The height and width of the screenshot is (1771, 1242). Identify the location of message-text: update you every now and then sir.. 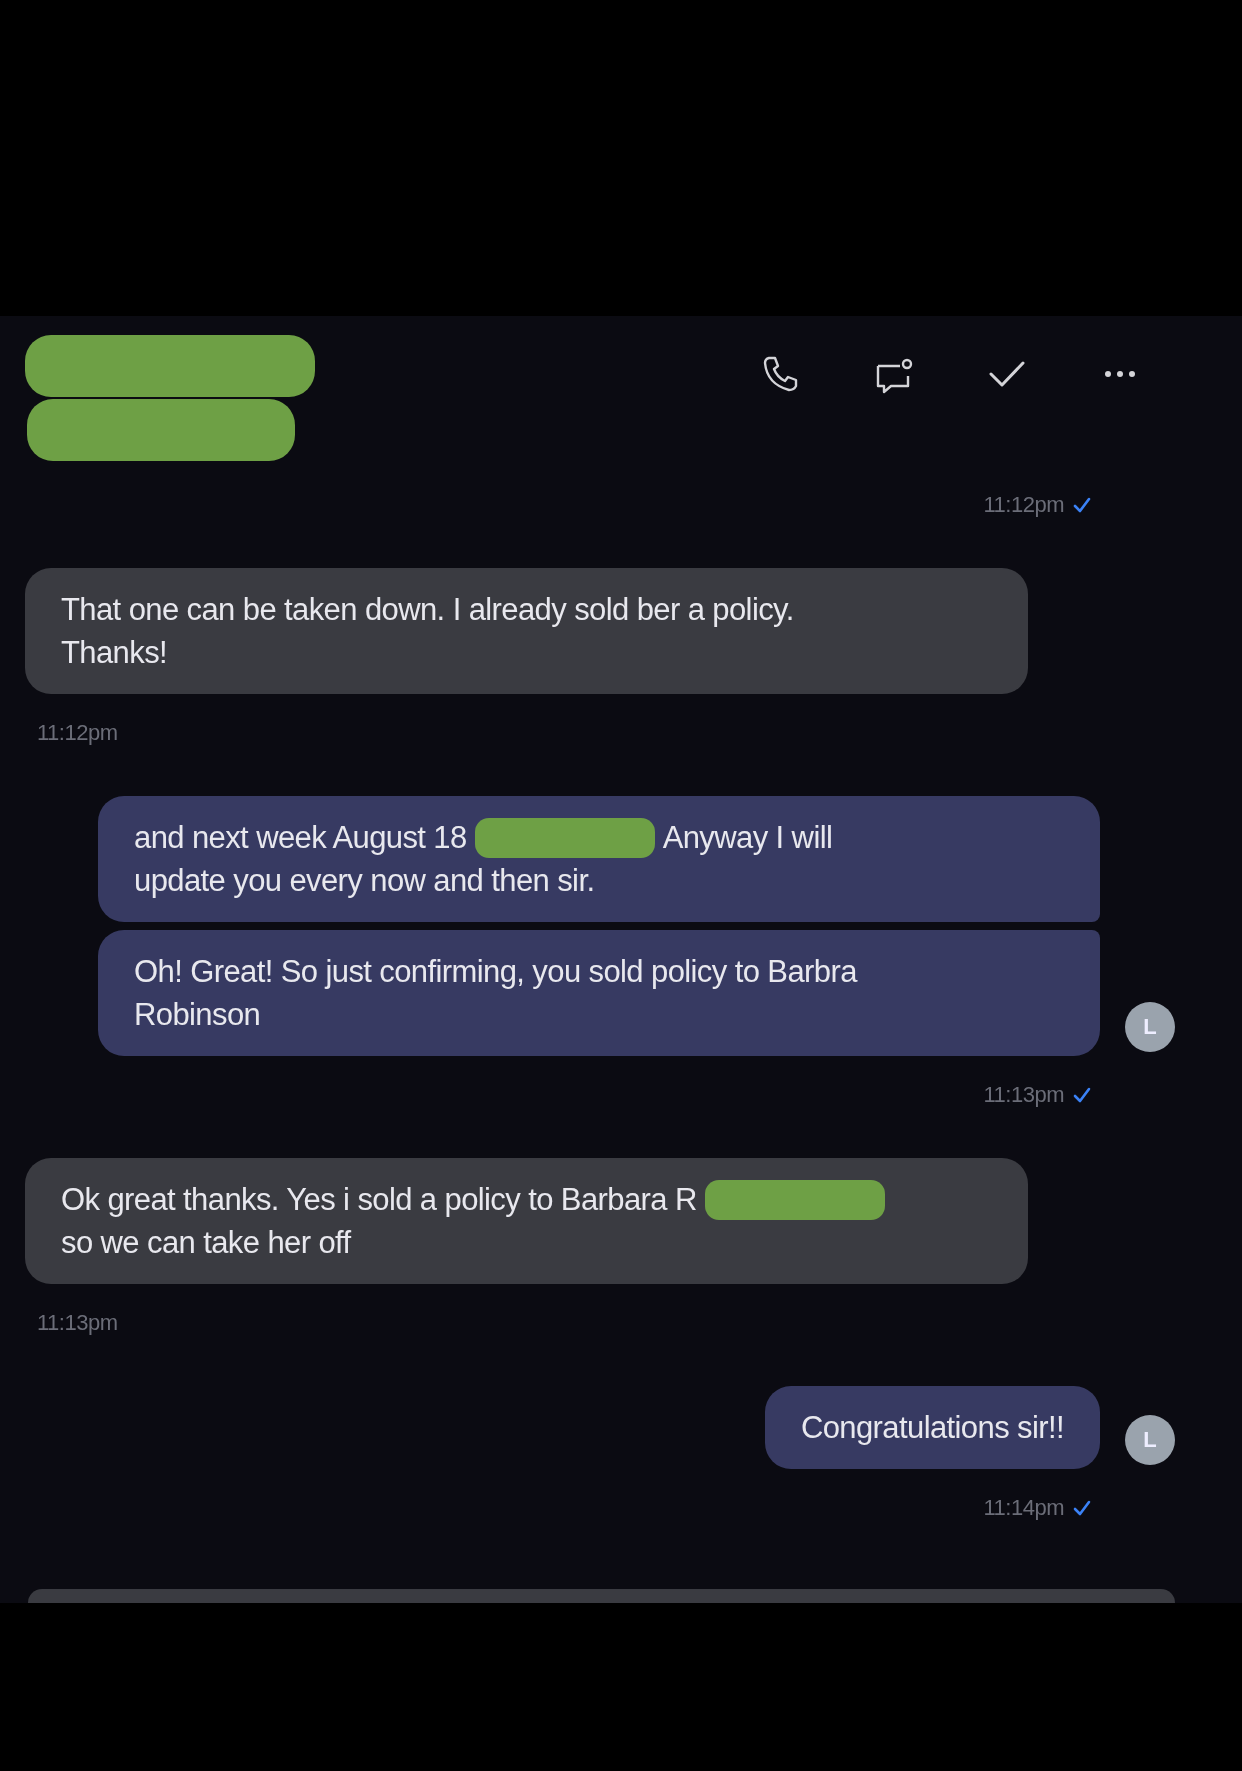
(364, 881).